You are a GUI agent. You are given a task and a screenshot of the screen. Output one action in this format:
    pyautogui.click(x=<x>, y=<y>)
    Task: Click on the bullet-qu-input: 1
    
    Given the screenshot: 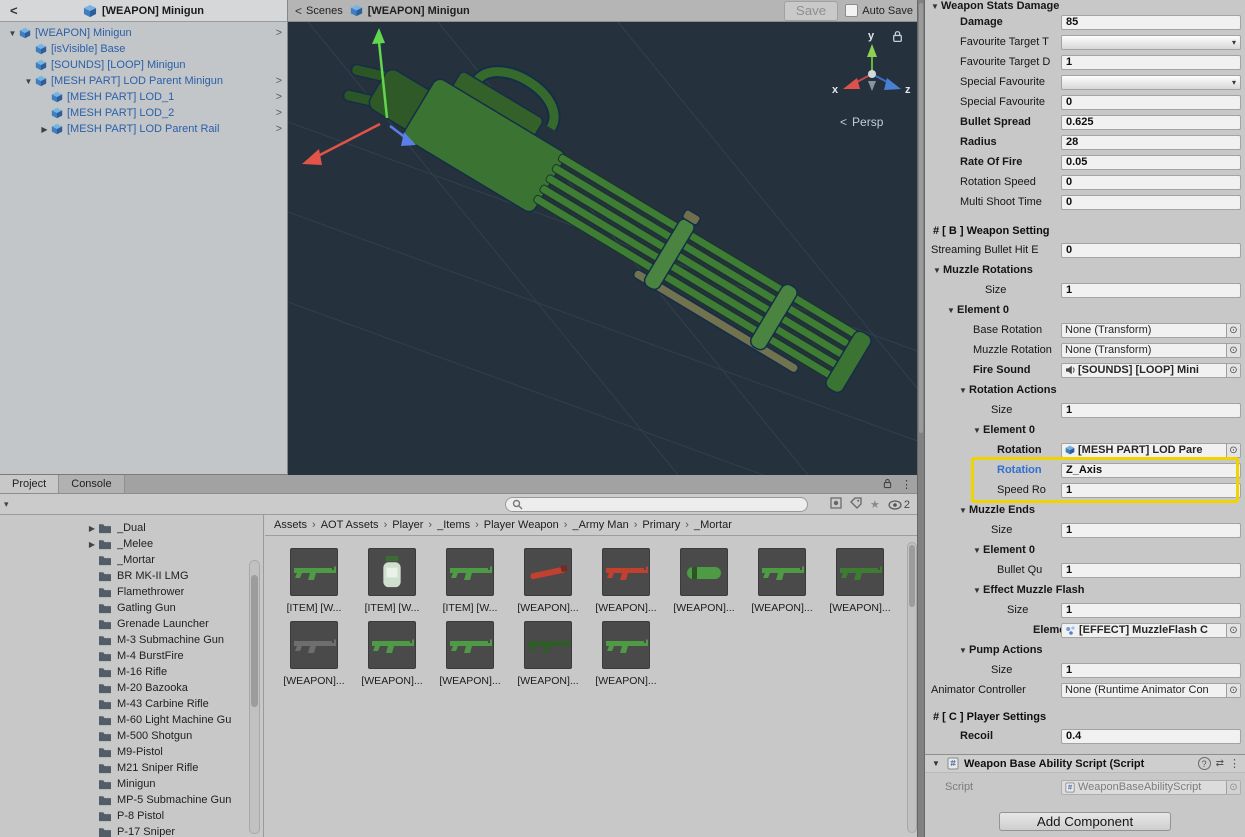 What is the action you would take?
    pyautogui.click(x=1151, y=570)
    